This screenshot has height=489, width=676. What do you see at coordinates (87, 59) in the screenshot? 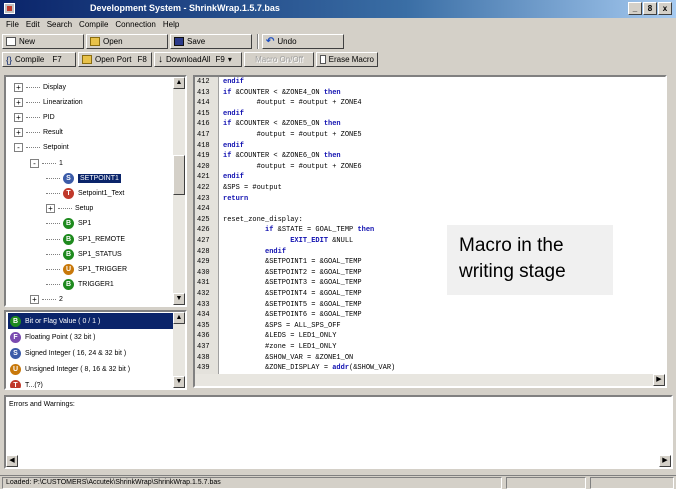
I see `port-icon` at bounding box center [87, 59].